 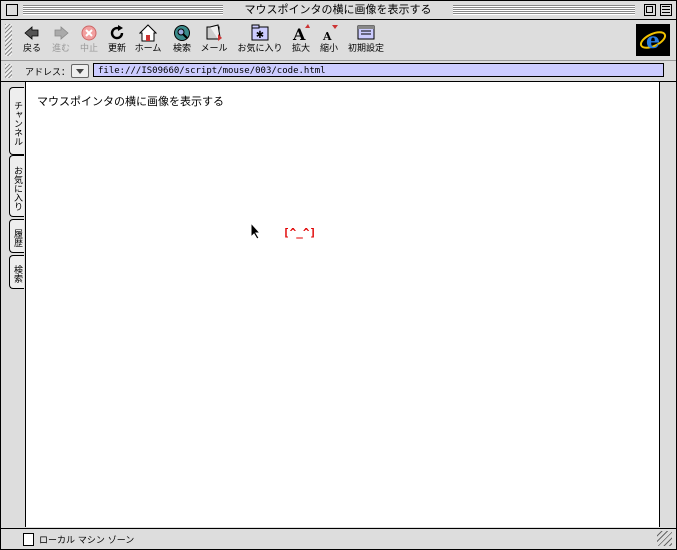 I want to click on stop-icon, so click(x=89, y=33).